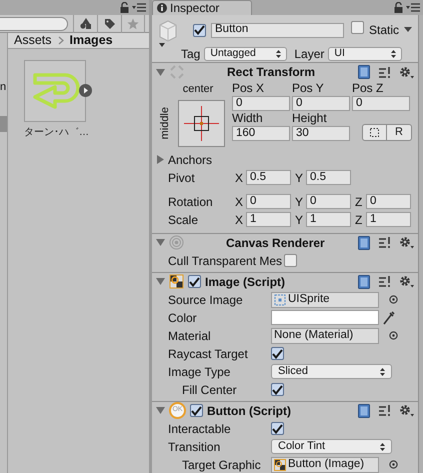 This screenshot has width=423, height=473. Describe the element at coordinates (208, 354) in the screenshot. I see `property-label: Raycast Target` at that location.